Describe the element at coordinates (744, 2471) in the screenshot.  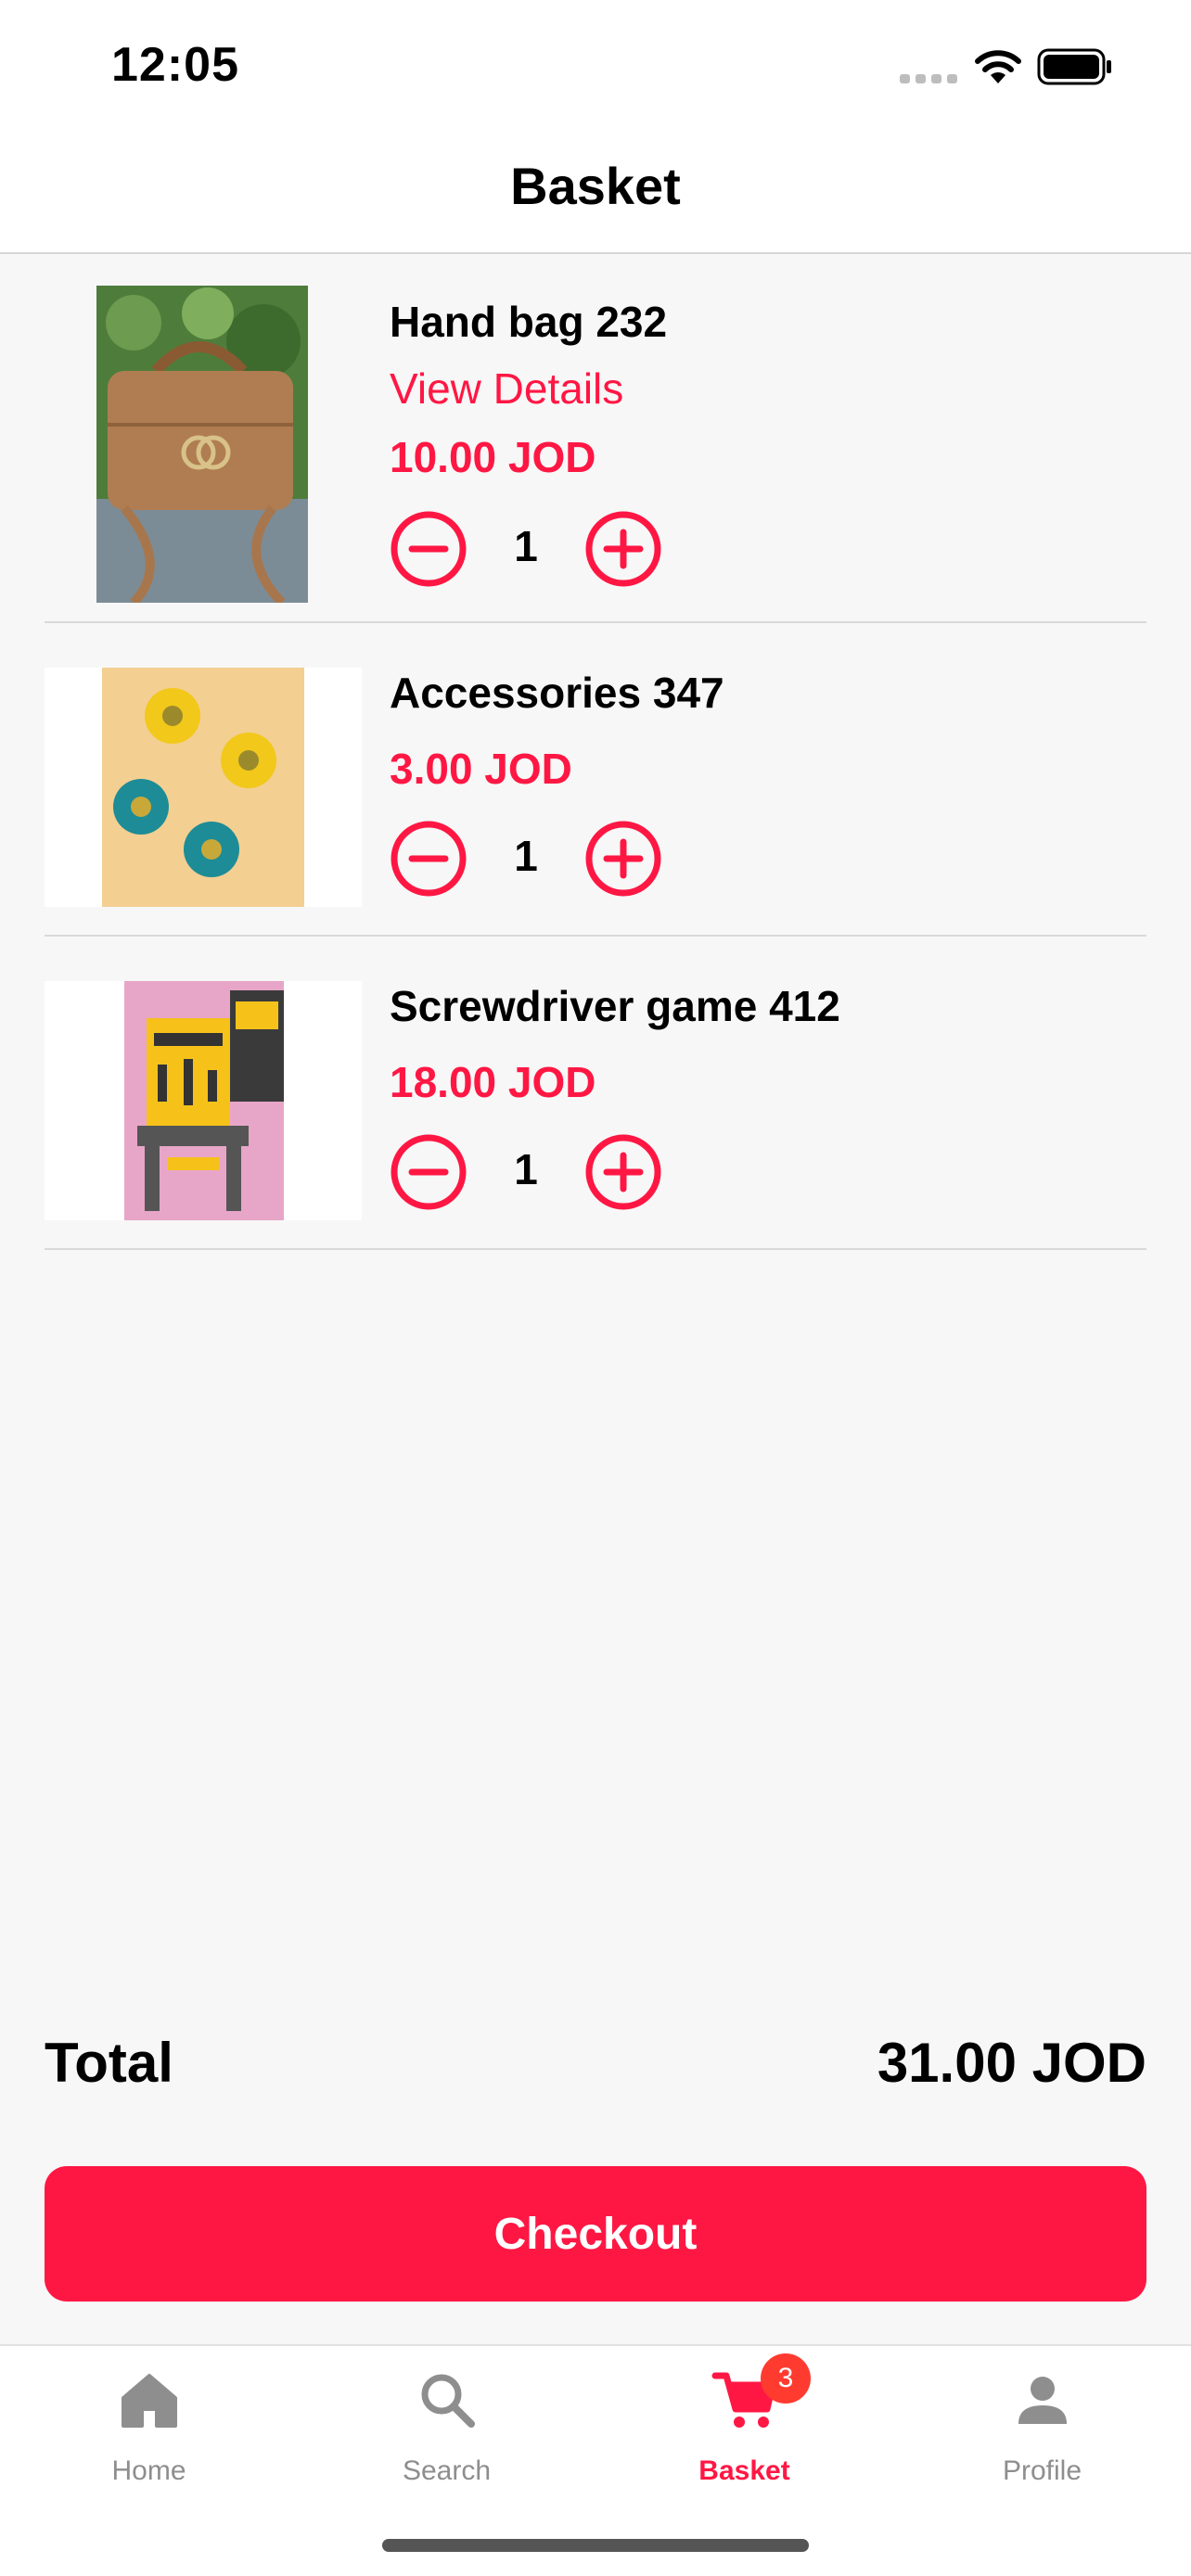
I see `tab-label: Basket` at that location.